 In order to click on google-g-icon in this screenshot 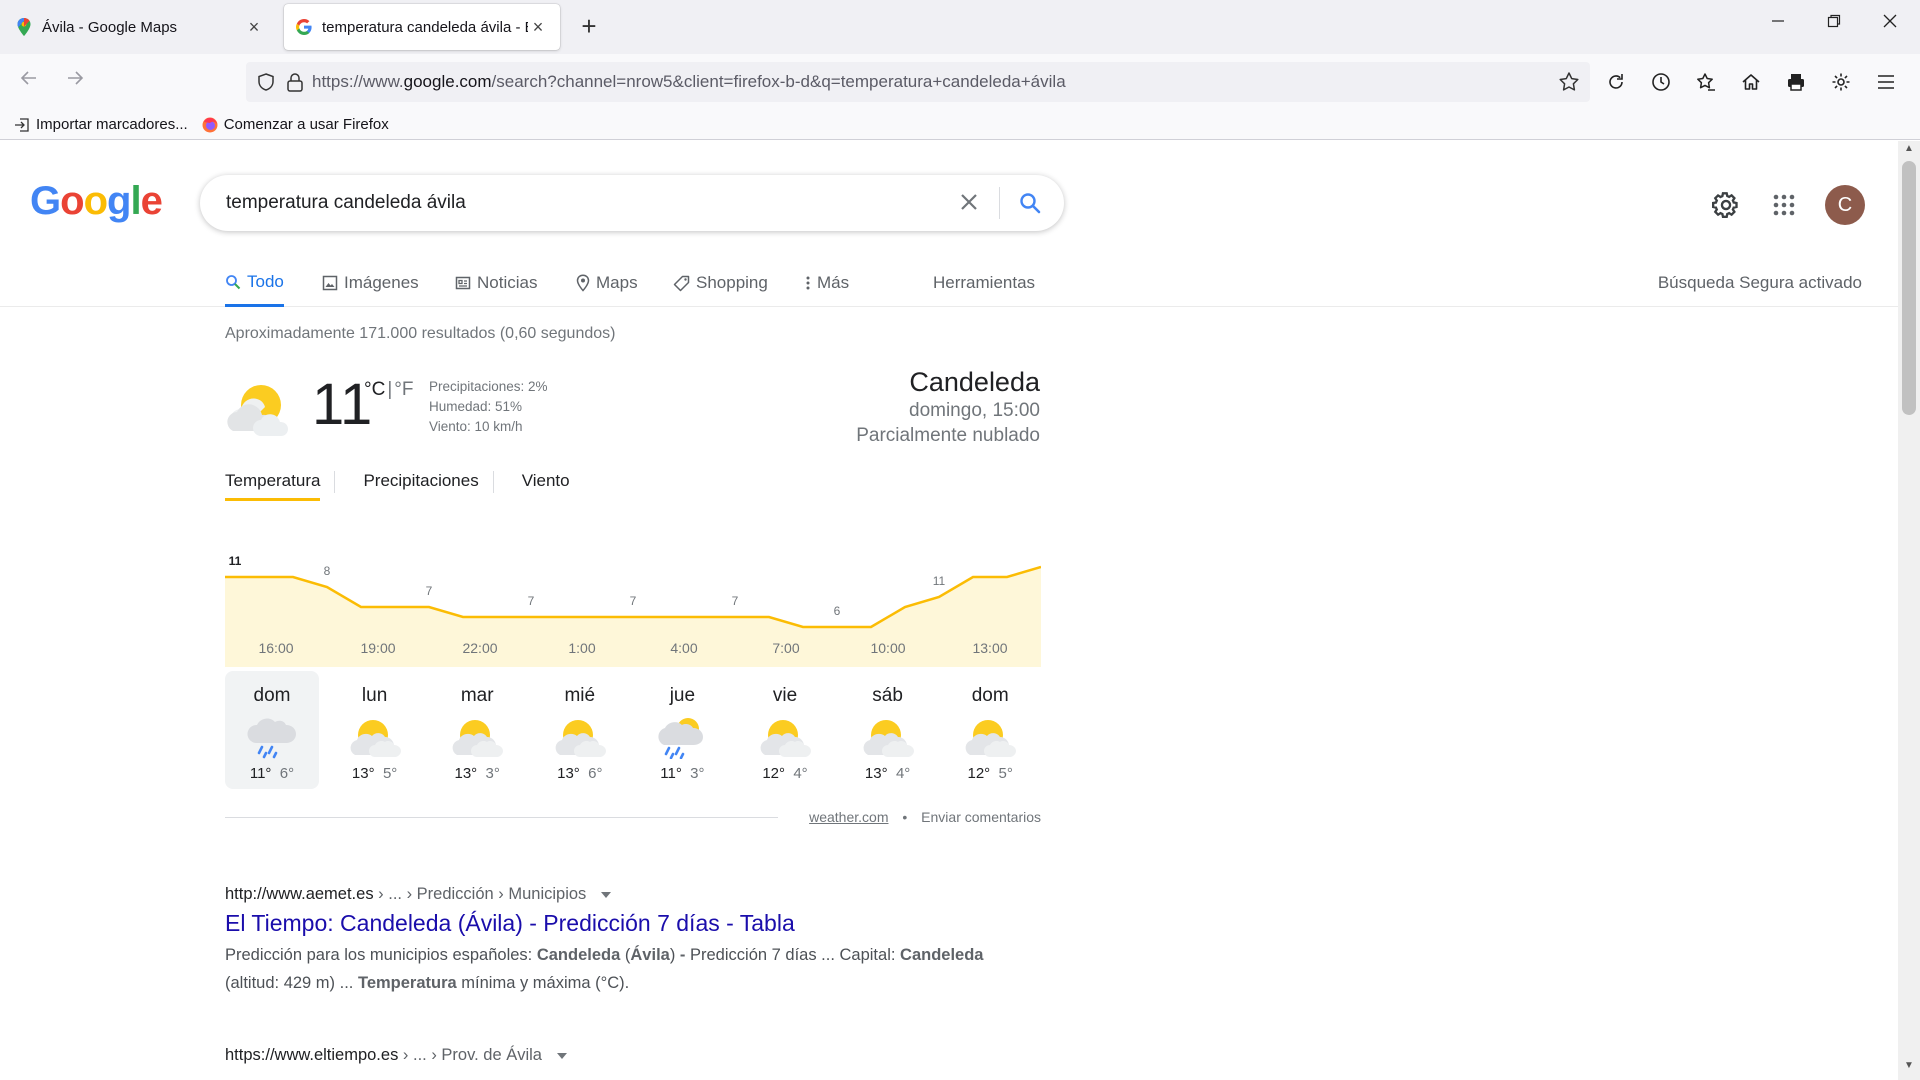, I will do `click(304, 27)`.